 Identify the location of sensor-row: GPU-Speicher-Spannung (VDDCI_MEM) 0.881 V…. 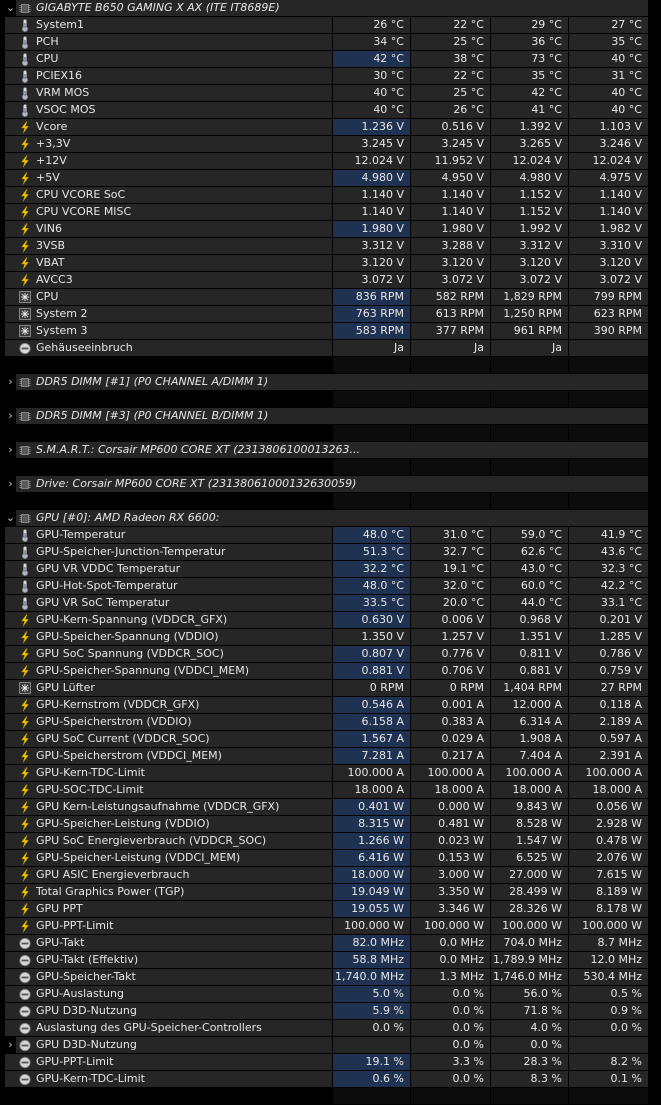
(330, 671).